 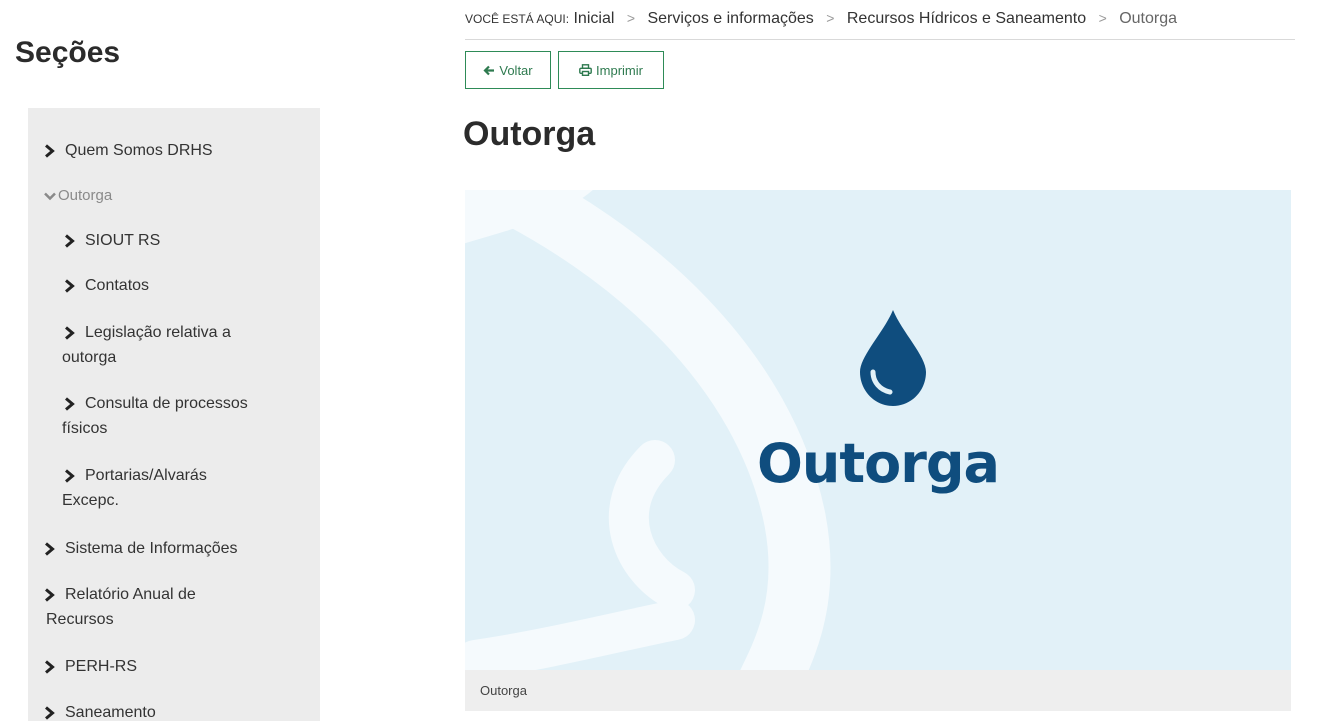 I want to click on back-button: Voltar, so click(x=508, y=70).